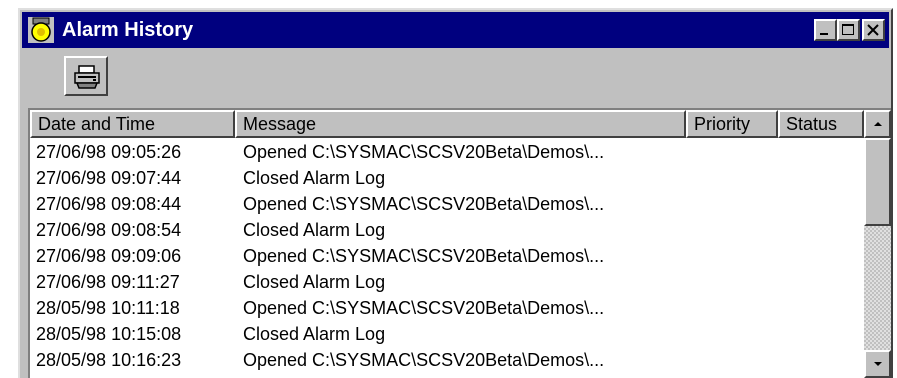 The image size is (897, 378). I want to click on scroll-down-arrow-icon, so click(878, 364).